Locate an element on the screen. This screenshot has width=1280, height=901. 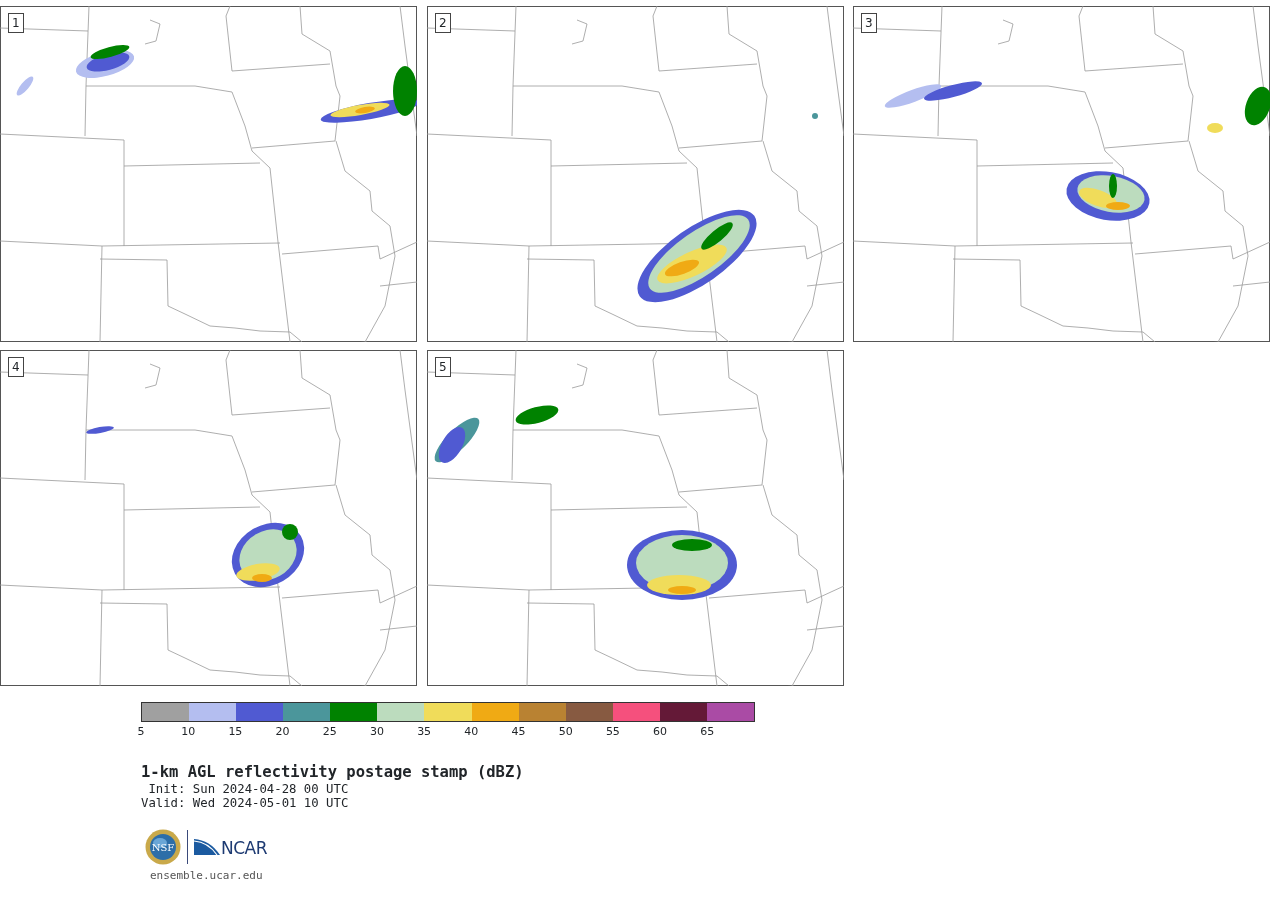
colorbar-tick-label: 60 is located at coordinates (660, 731).